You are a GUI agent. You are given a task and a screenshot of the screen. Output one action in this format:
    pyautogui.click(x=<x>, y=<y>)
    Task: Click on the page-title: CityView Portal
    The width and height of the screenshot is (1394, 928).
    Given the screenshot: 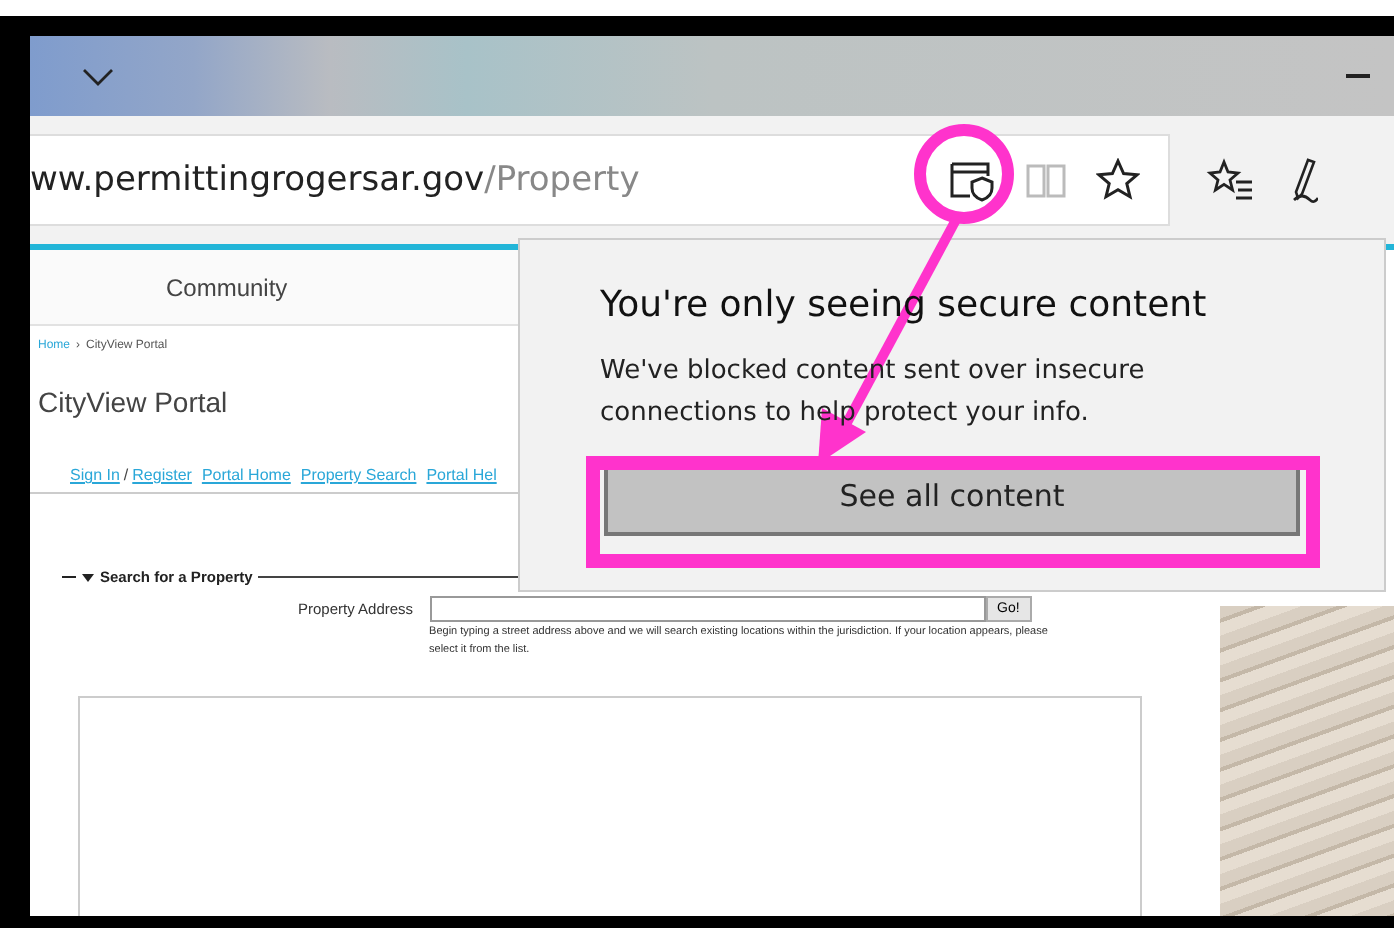 What is the action you would take?
    pyautogui.click(x=133, y=402)
    